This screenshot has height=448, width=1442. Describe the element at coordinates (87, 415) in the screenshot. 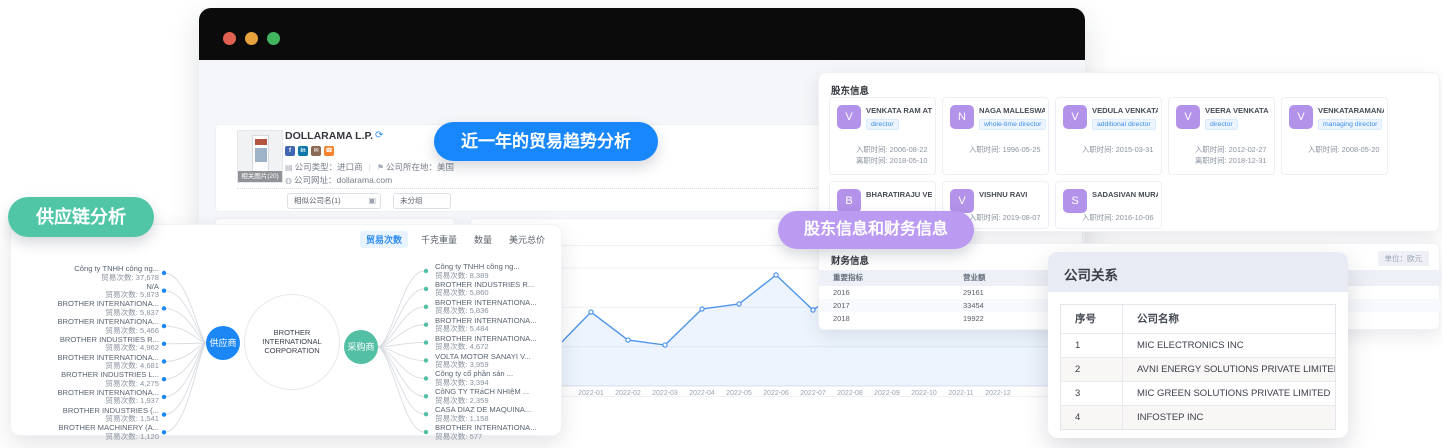

I see `supplier-item: BROTHER INDUSTRIES (... 贸易次数: 1,541` at that location.